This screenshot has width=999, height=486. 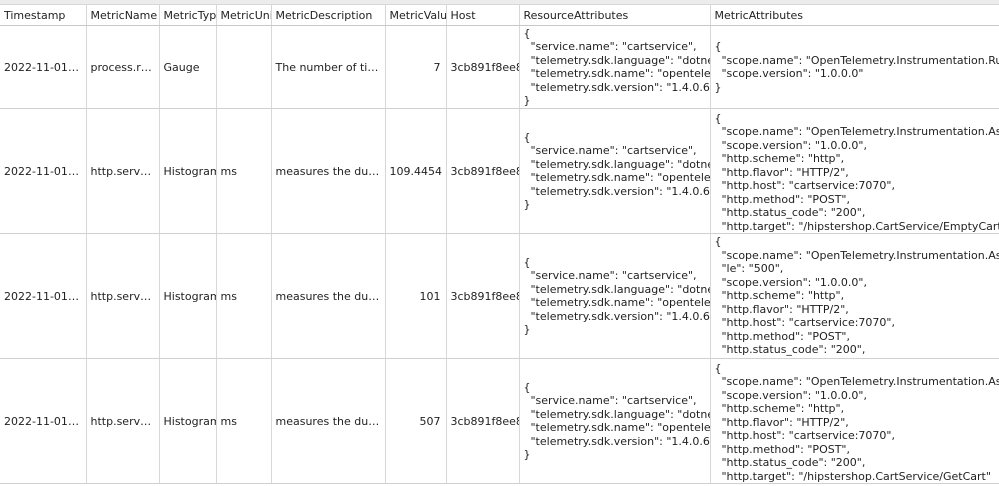 What do you see at coordinates (416, 421) in the screenshot?
I see `cell-metric-value: 507` at bounding box center [416, 421].